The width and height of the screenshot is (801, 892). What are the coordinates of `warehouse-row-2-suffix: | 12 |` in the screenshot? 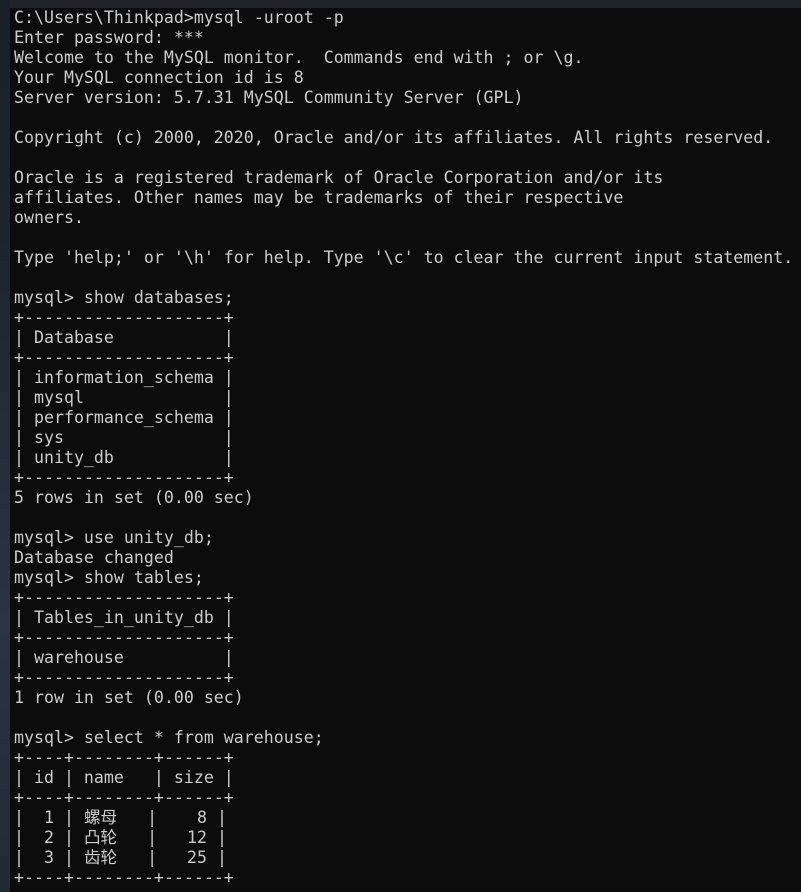 It's located at (172, 837).